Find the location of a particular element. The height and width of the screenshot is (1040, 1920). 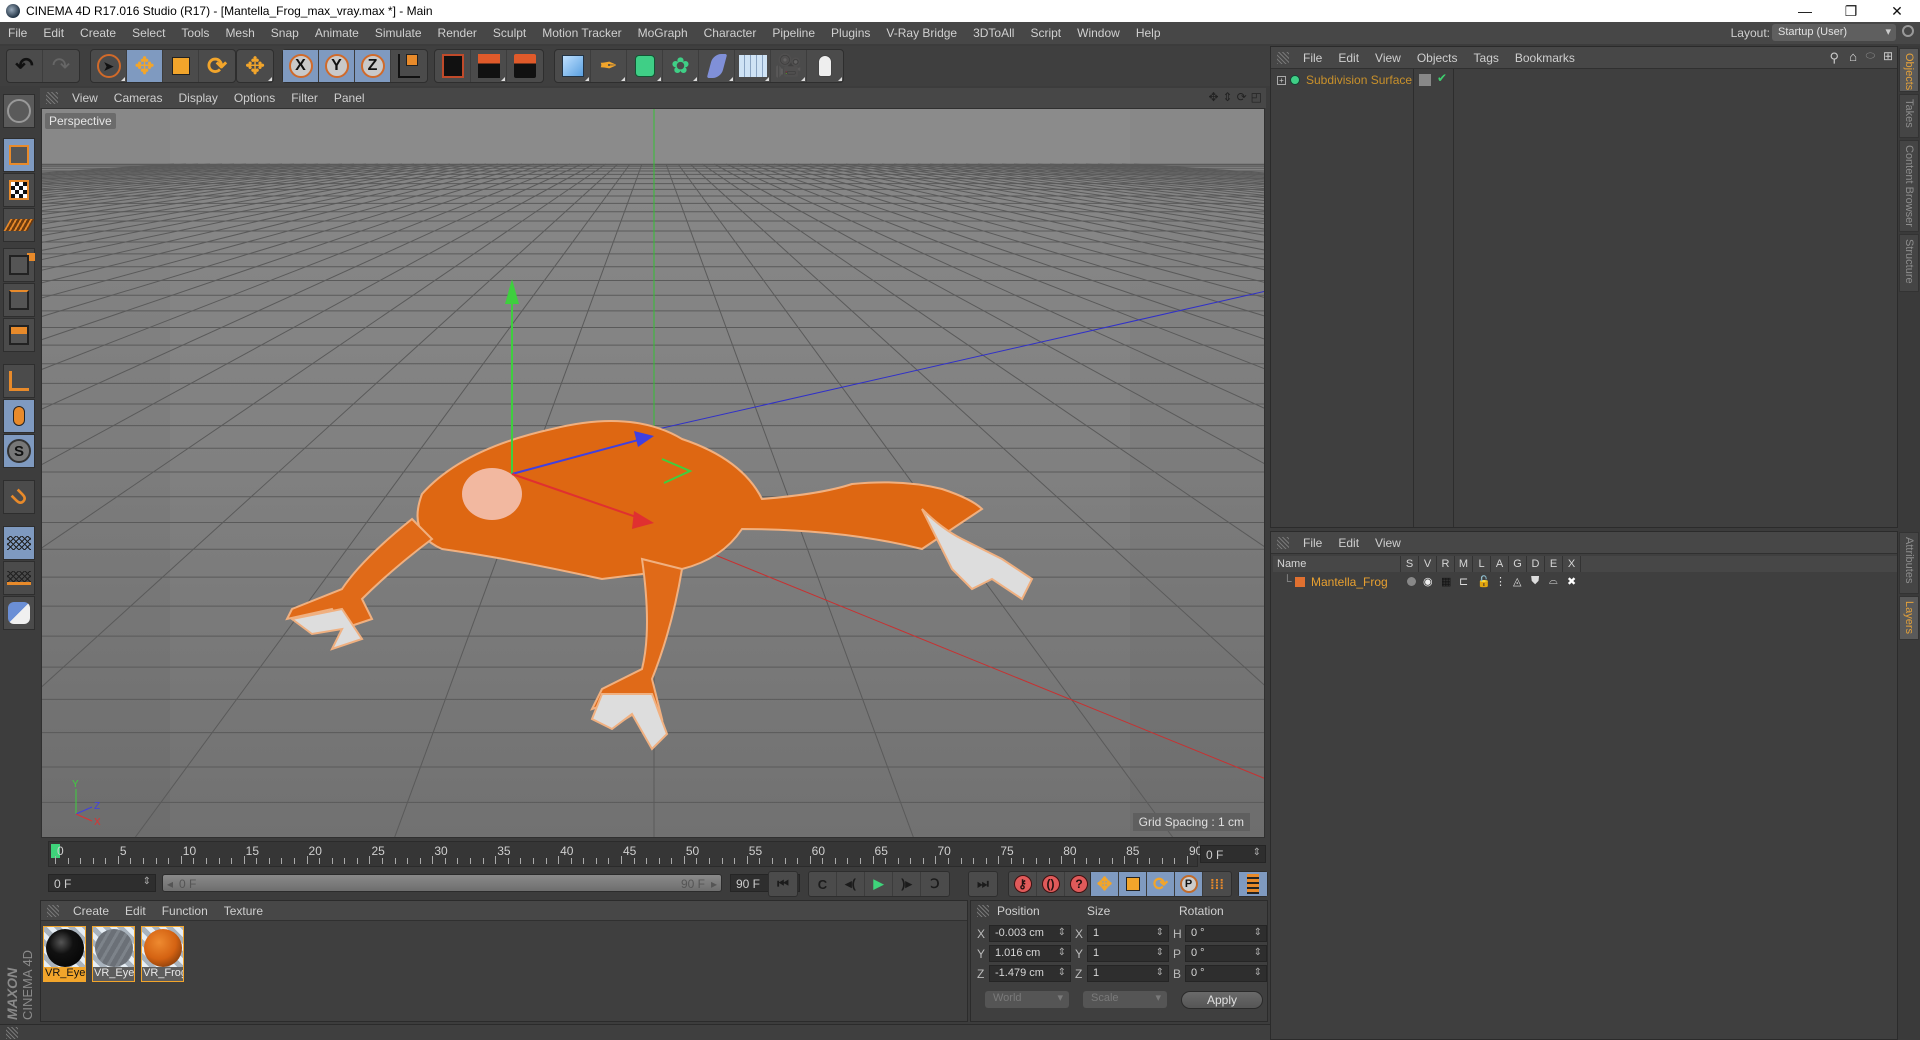

position-x-field: -0.003 cm is located at coordinates (1030, 933).